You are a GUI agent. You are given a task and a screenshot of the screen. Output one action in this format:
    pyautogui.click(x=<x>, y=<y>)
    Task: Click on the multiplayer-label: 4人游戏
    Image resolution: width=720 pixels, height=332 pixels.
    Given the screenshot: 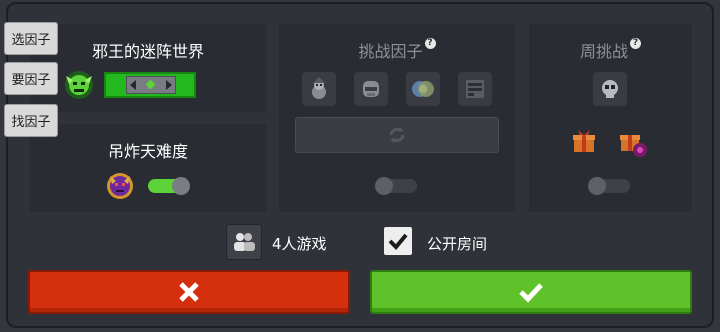 What is the action you would take?
    pyautogui.click(x=299, y=244)
    